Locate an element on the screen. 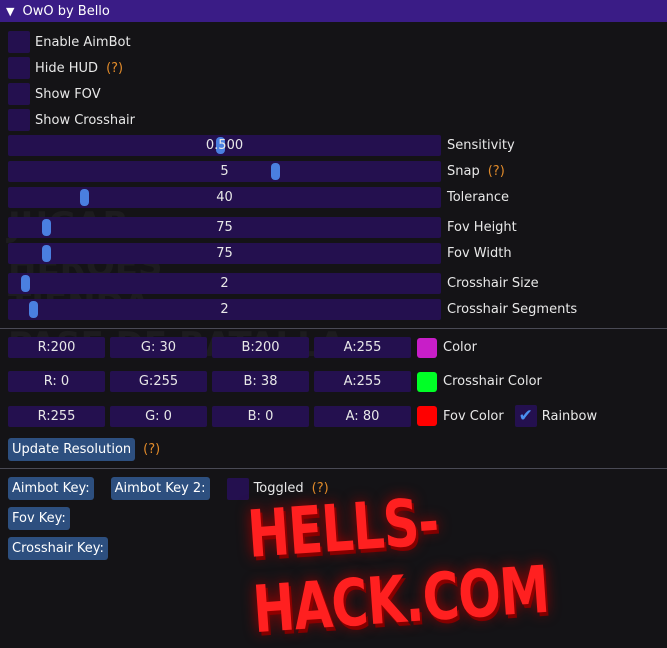 Image resolution: width=667 pixels, height=648 pixels. color-channel-input: A: 80 is located at coordinates (362, 416).